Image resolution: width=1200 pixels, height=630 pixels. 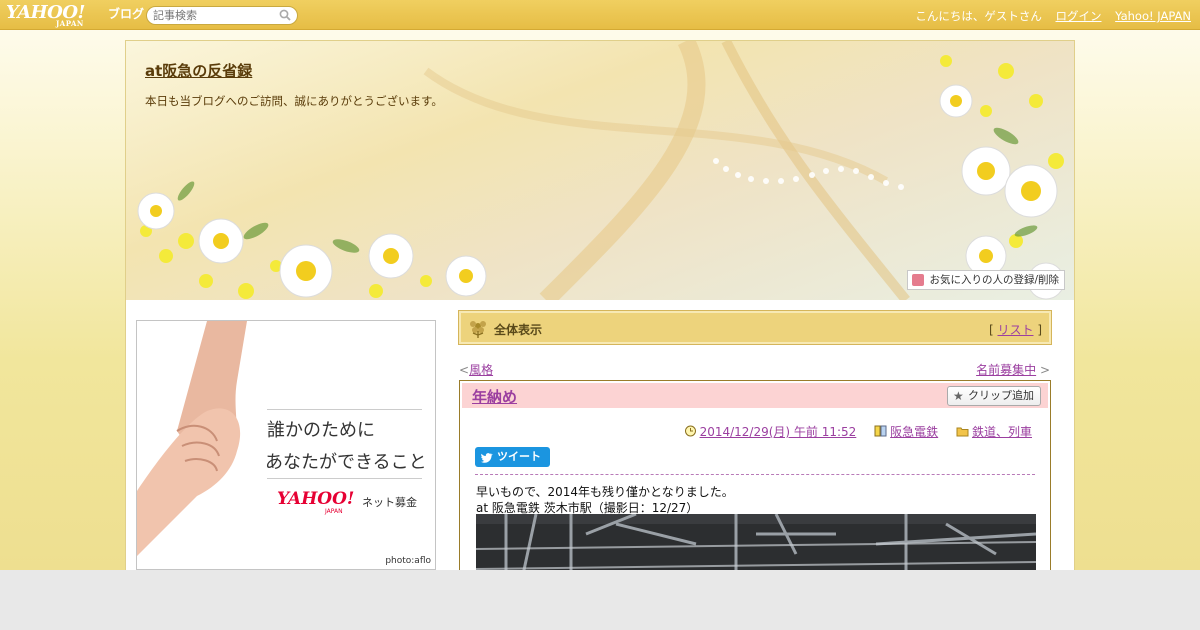 I want to click on heart-icon, so click(x=918, y=280).